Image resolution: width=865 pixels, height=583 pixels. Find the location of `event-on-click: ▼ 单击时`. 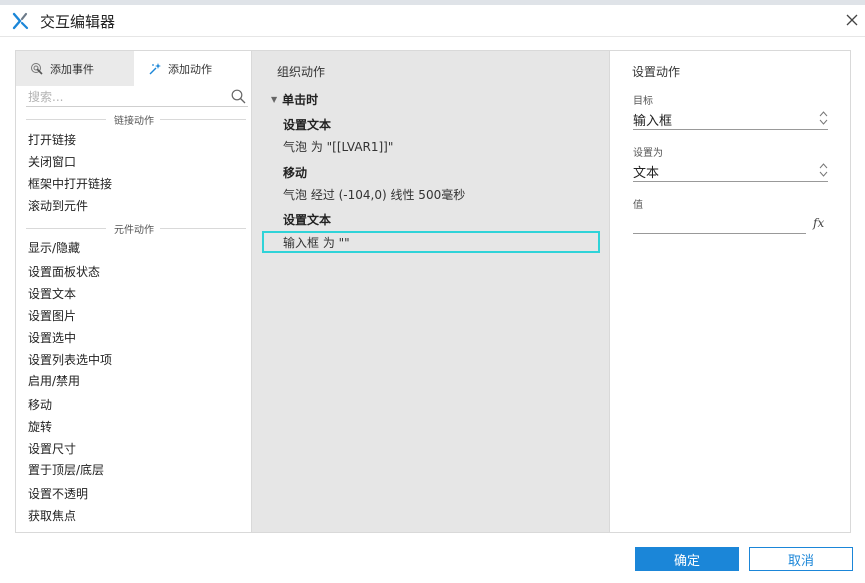

event-on-click: ▼ 单击时 is located at coordinates (294, 99).